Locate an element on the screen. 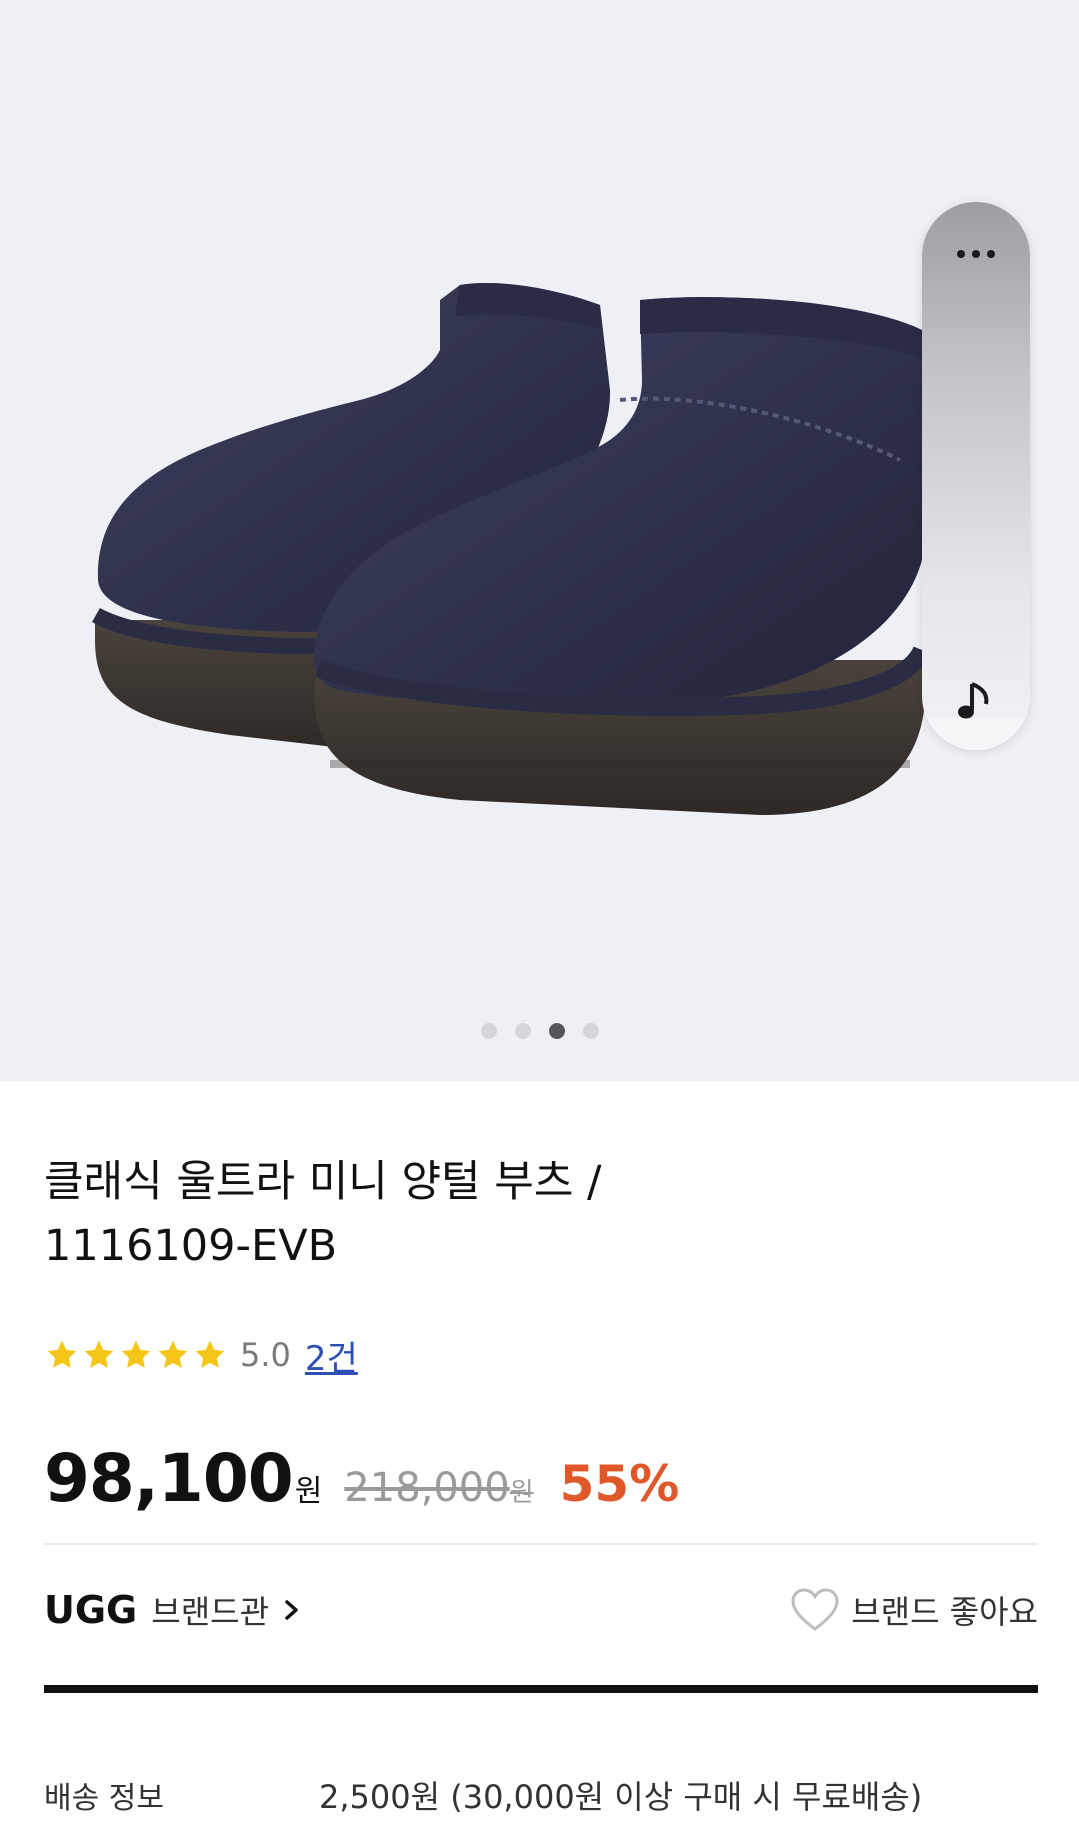  product-title-line2: 1116109-EVB is located at coordinates (191, 1246).